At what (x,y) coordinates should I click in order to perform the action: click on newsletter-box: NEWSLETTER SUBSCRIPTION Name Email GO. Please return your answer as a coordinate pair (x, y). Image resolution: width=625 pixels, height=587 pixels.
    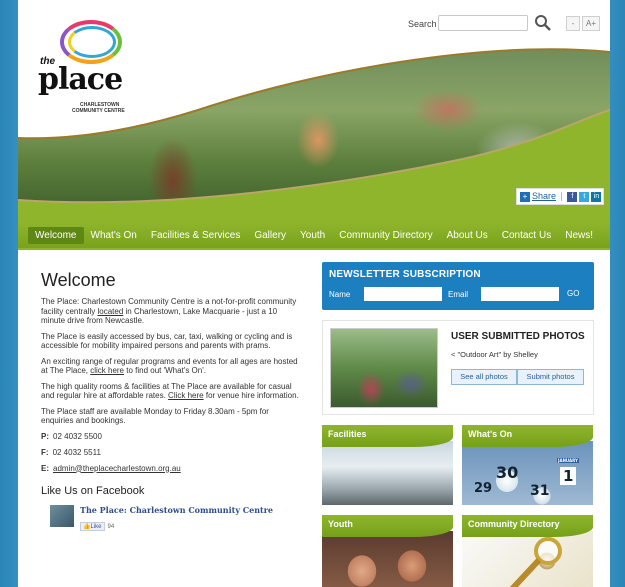
    Looking at the image, I should click on (458, 286).